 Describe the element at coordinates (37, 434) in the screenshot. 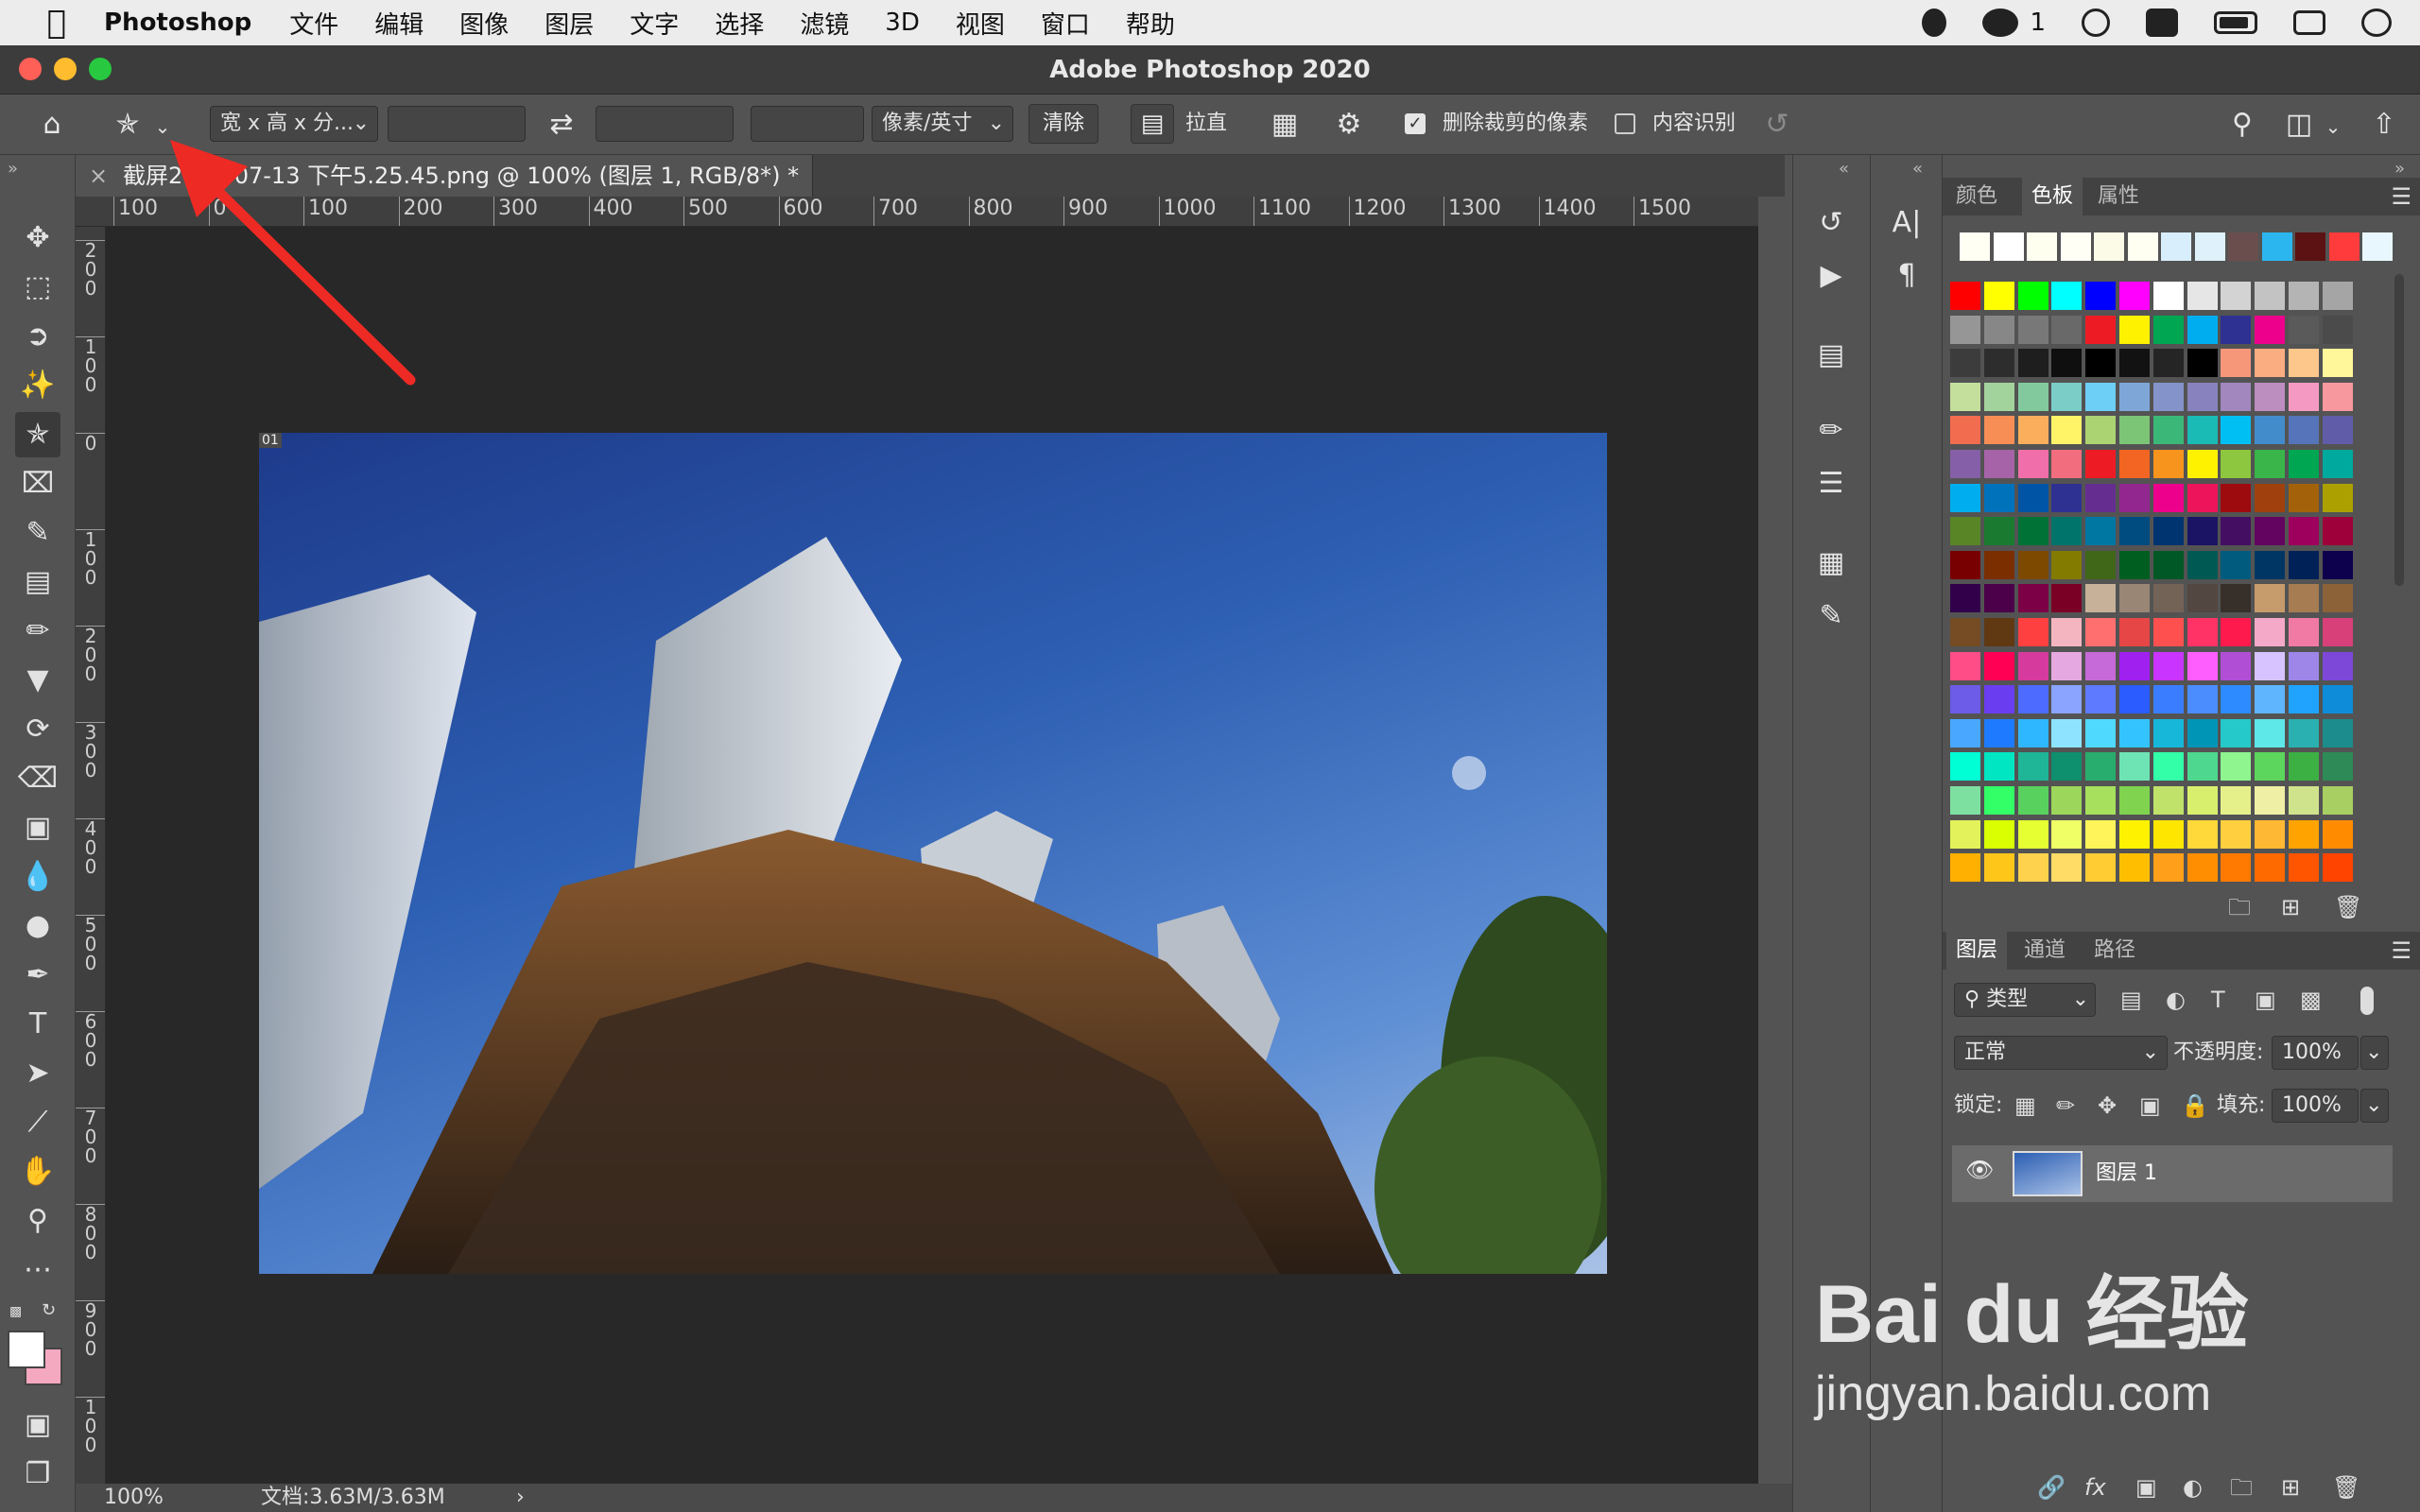

I see `crop-tool-icon: ✯` at that location.